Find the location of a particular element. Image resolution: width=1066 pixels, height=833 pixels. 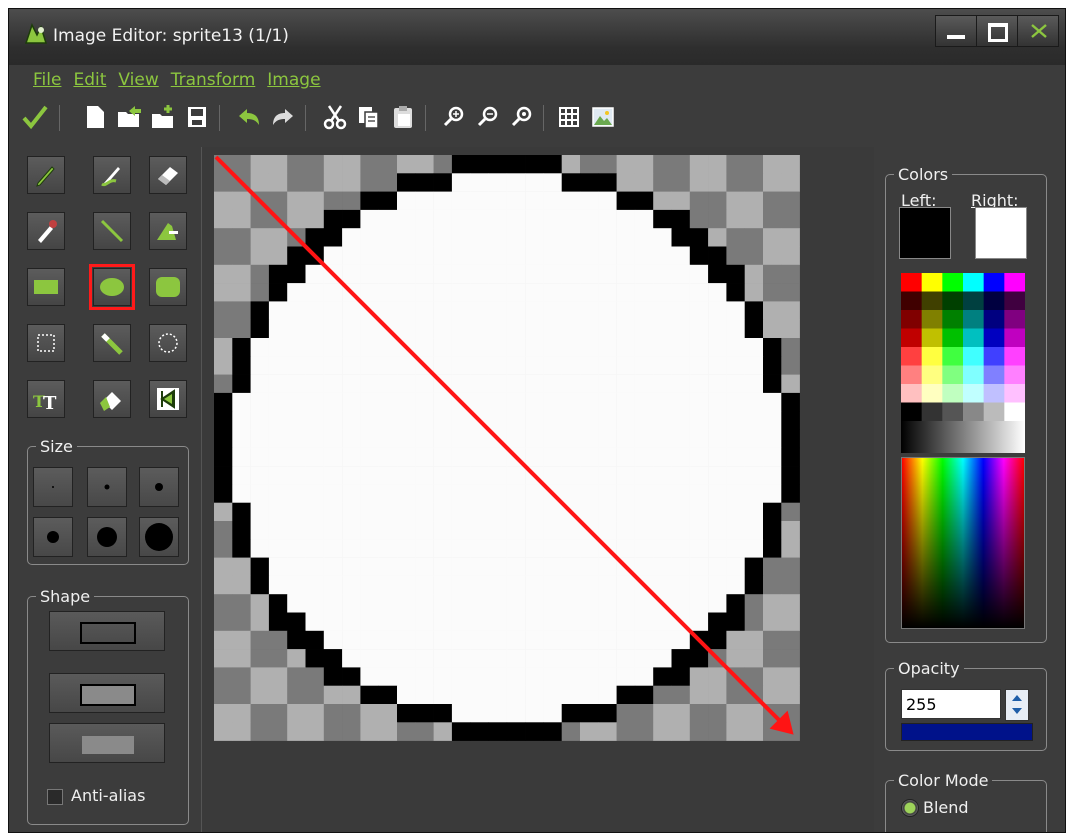

grayscale-gradient is located at coordinates (963, 437).